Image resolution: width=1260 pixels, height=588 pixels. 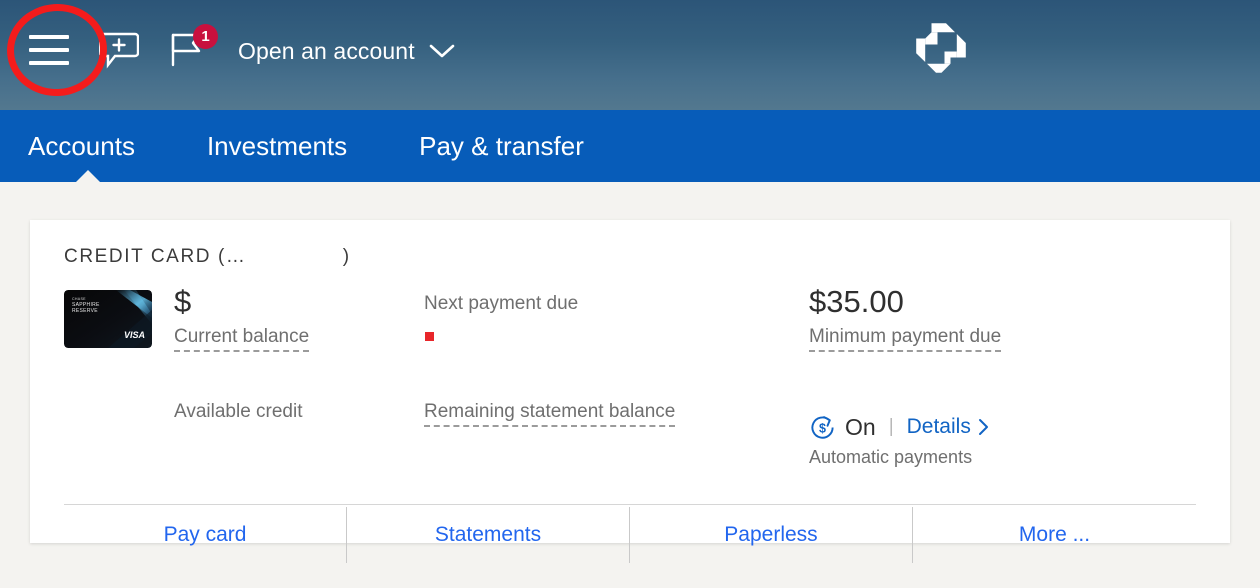 I want to click on automatic-payments-status: On, so click(x=860, y=426).